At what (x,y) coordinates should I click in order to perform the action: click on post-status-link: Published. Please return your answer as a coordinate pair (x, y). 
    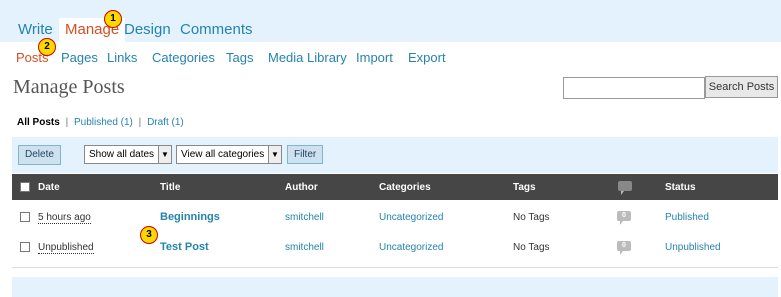
    Looking at the image, I should click on (687, 217).